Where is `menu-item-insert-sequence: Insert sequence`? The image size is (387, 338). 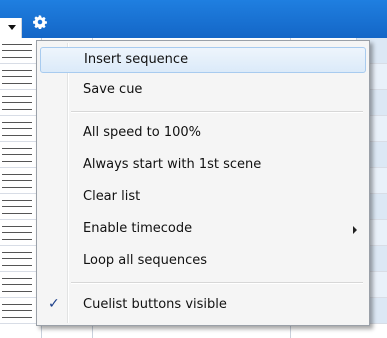 menu-item-insert-sequence: Insert sequence is located at coordinates (203, 60).